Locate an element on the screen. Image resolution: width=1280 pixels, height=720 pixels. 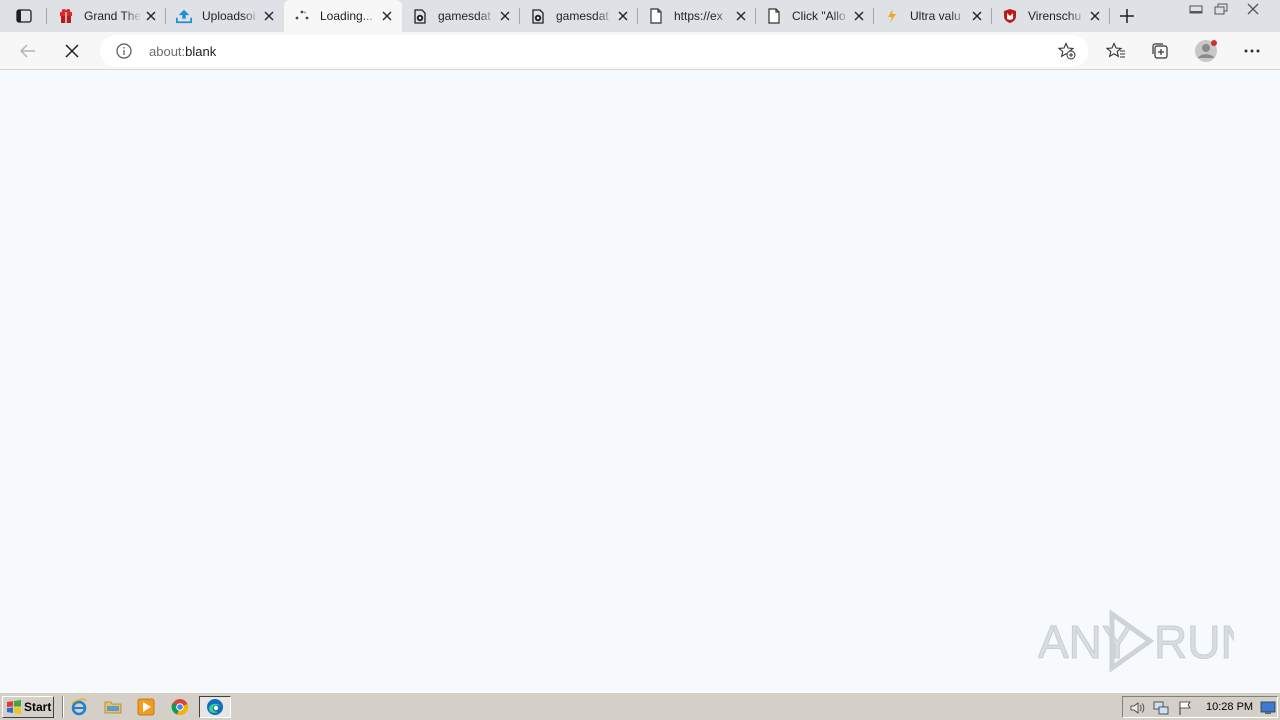
tab-virenschutz: Virenschu is located at coordinates (1051, 16).